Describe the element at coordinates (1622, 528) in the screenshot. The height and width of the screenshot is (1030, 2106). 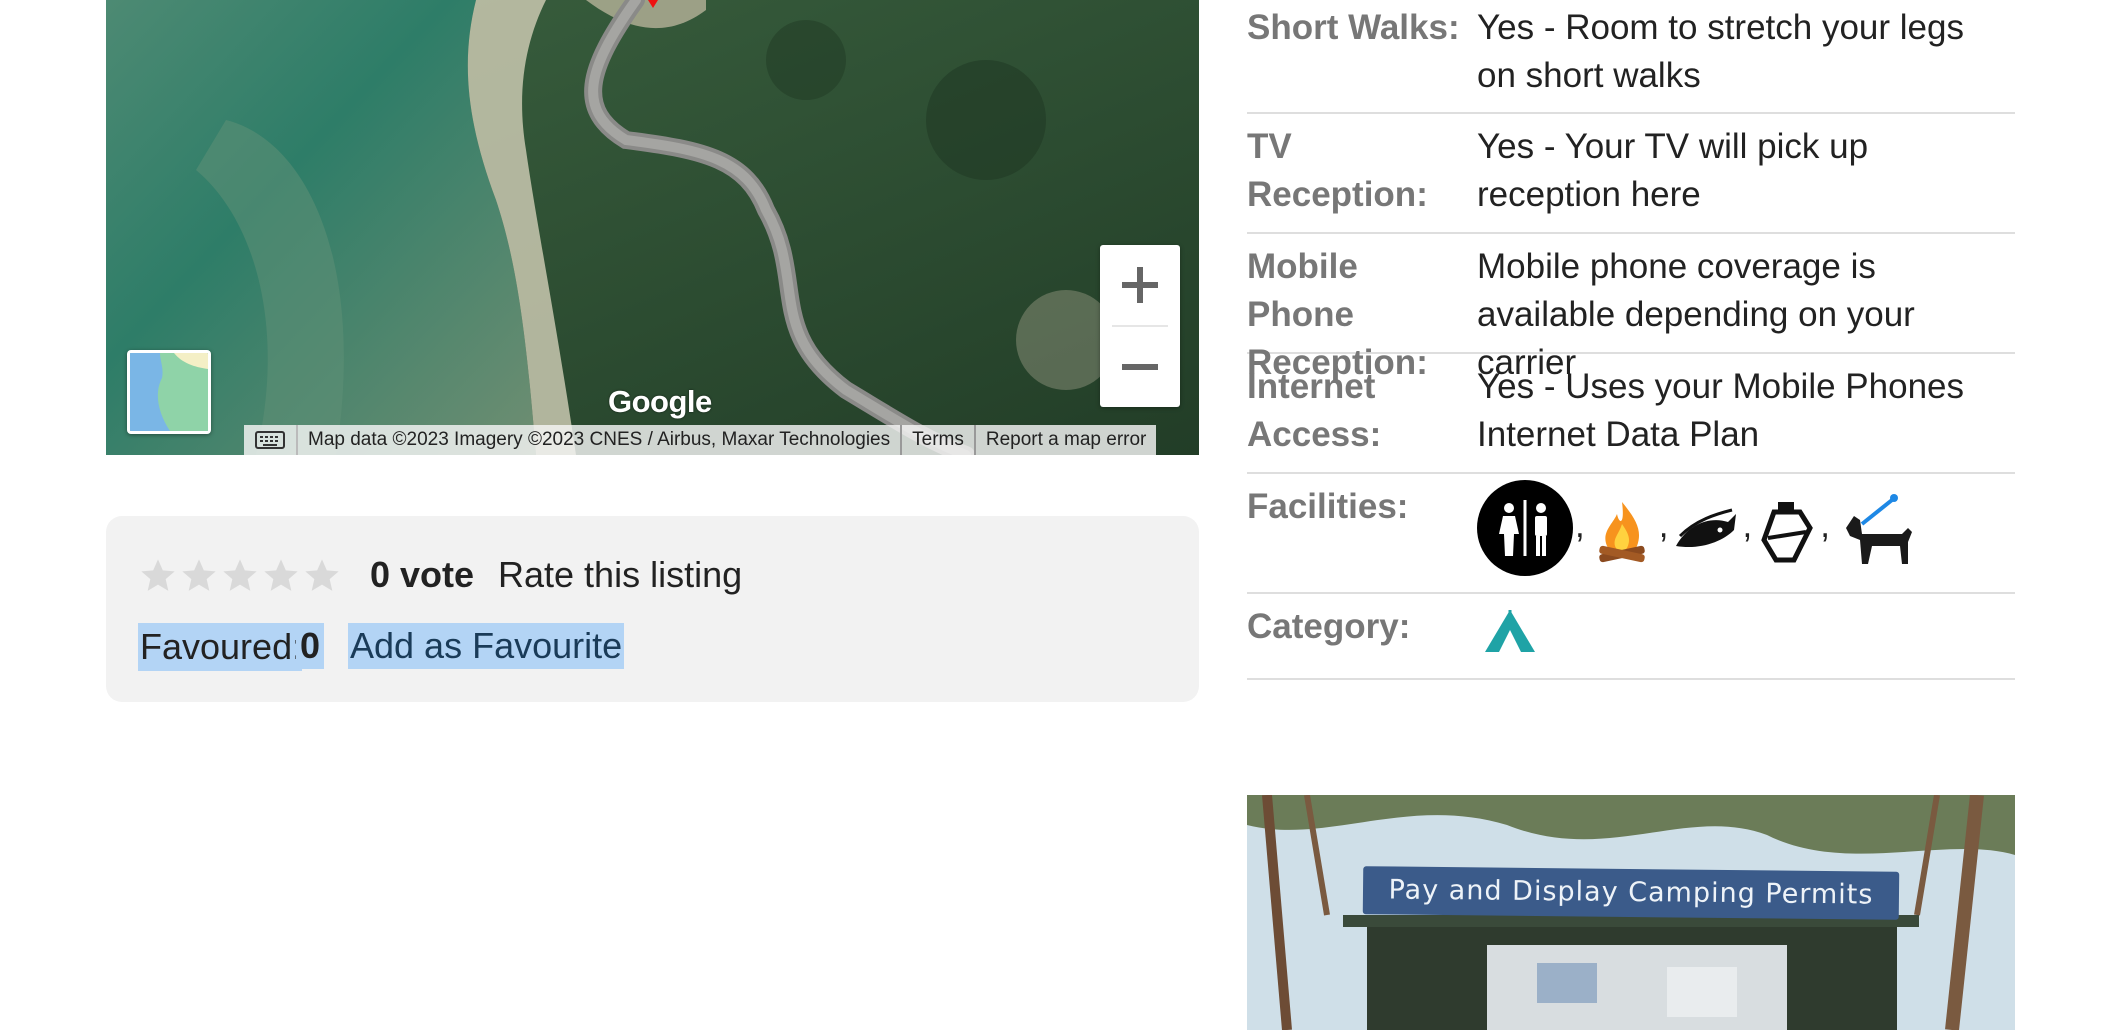
I see `campfire-icon` at that location.